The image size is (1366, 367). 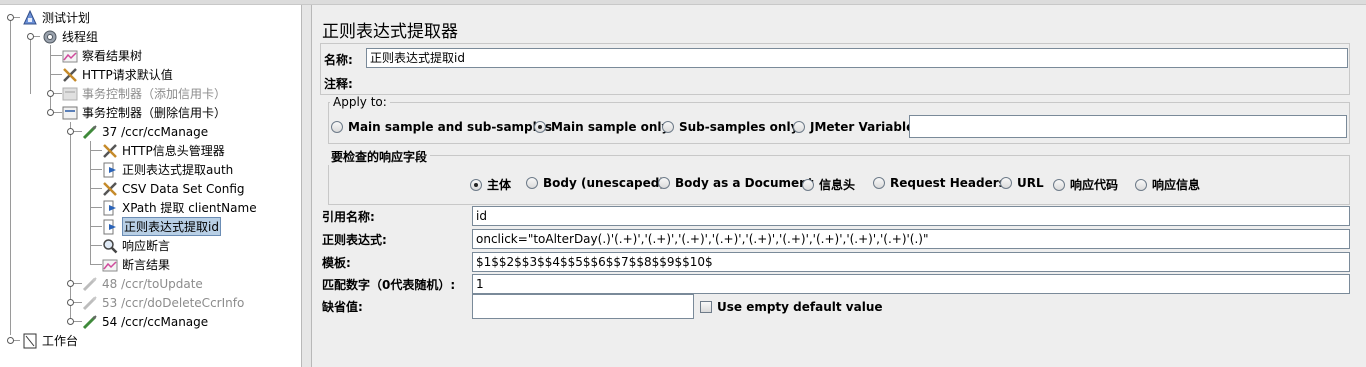 I want to click on radio-label: Body (unescaped), so click(x=604, y=183).